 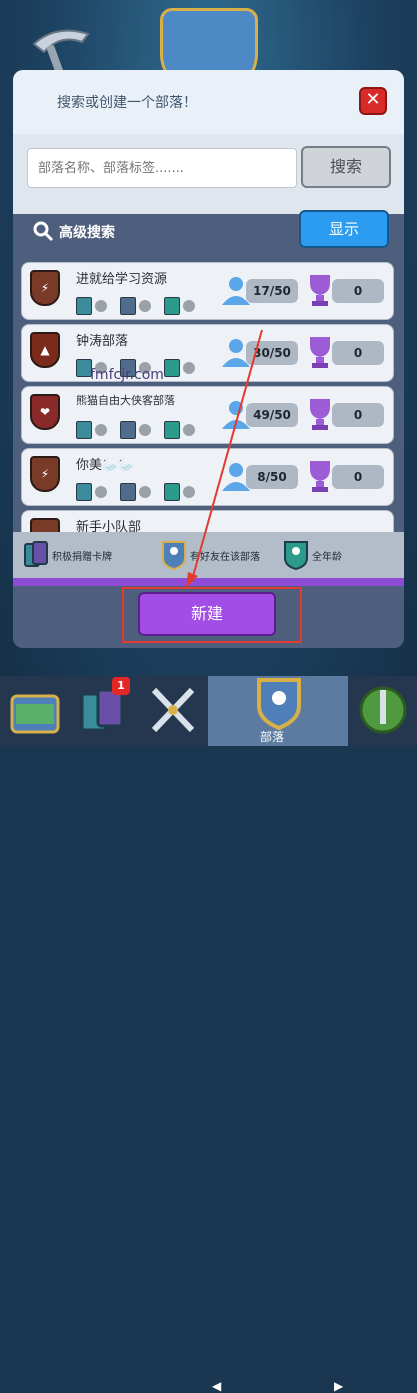 I want to click on nav-battle-swords-icon, so click(x=173, y=711).